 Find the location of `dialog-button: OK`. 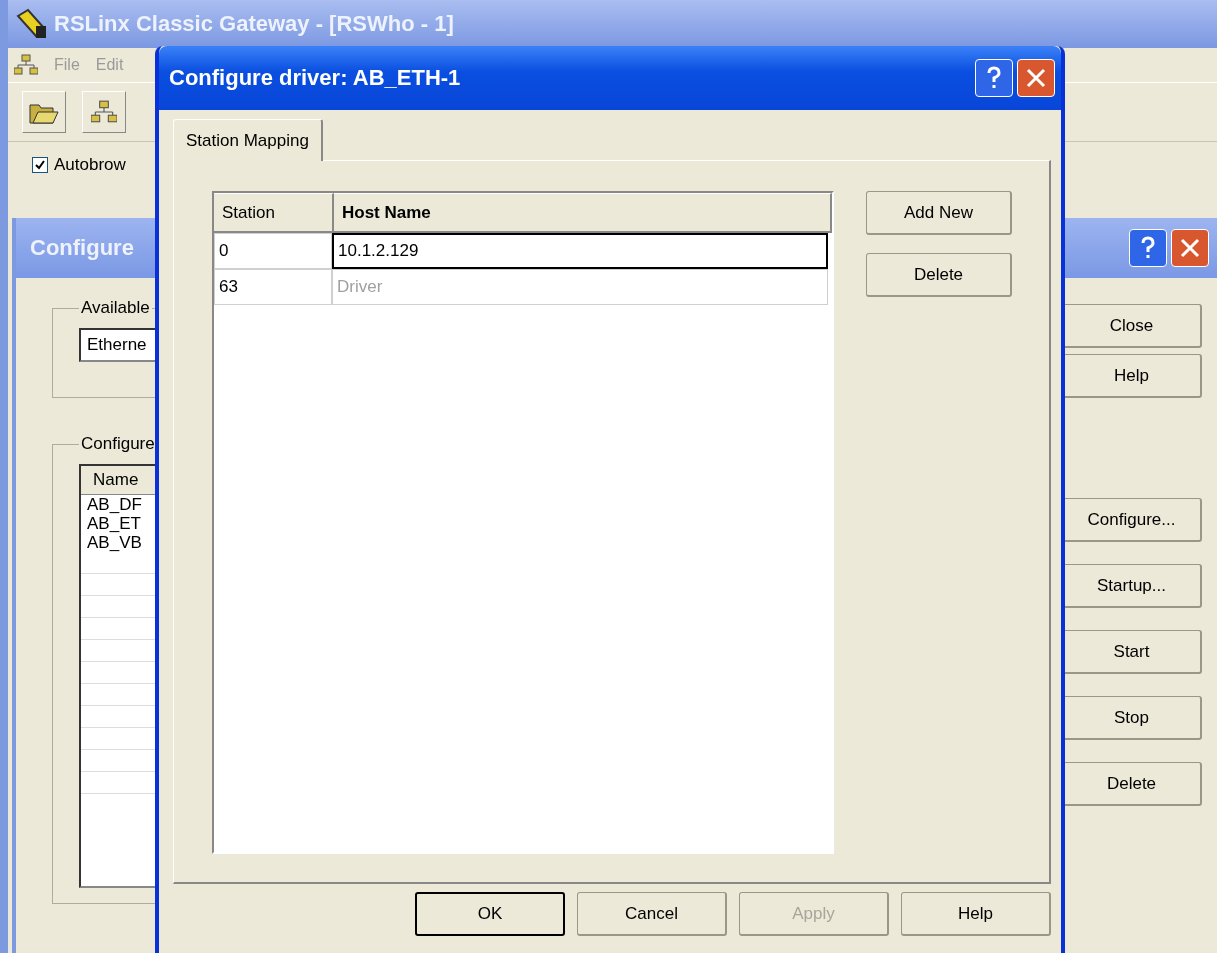

dialog-button: OK is located at coordinates (490, 914).